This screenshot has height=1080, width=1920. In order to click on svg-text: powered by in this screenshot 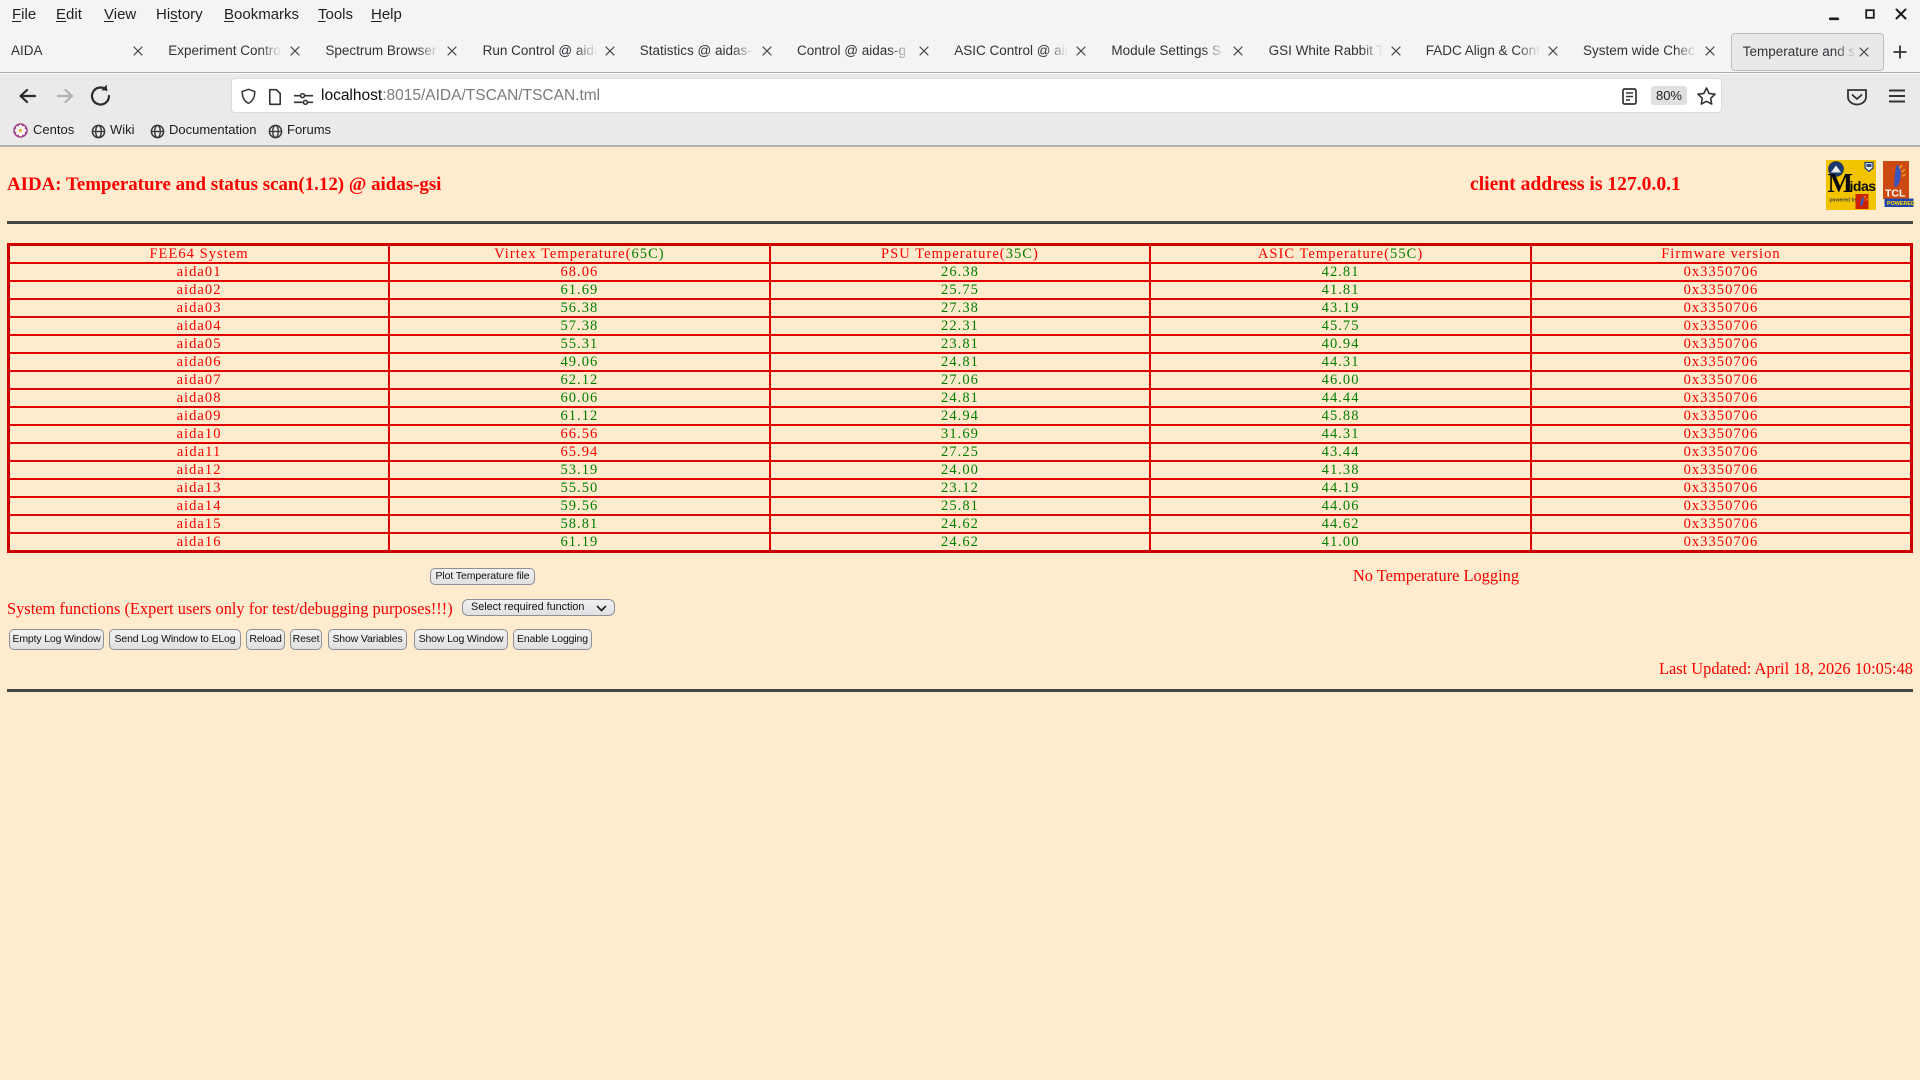, I will do `click(1844, 201)`.